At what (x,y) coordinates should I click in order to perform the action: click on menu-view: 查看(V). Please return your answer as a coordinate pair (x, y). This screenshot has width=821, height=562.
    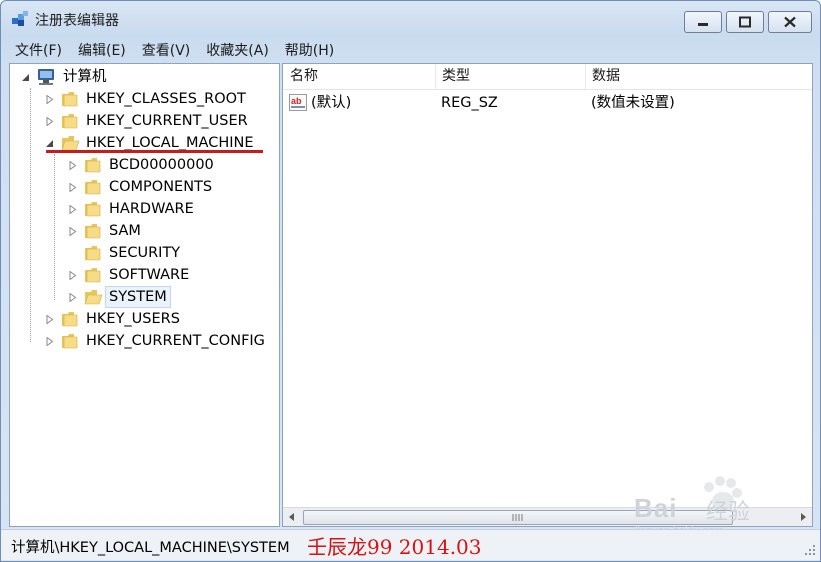
    Looking at the image, I should click on (166, 50).